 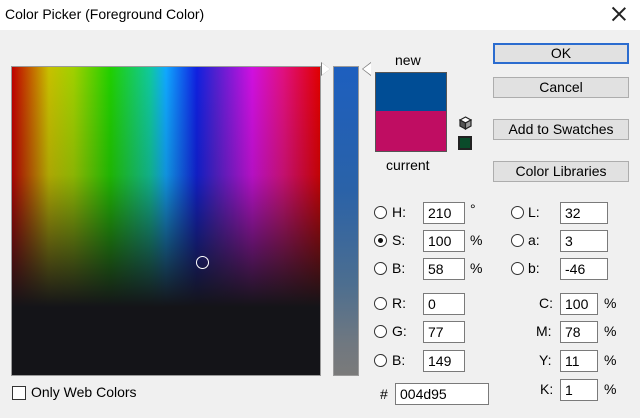 What do you see at coordinates (399, 303) in the screenshot?
I see `red-label: R:` at bounding box center [399, 303].